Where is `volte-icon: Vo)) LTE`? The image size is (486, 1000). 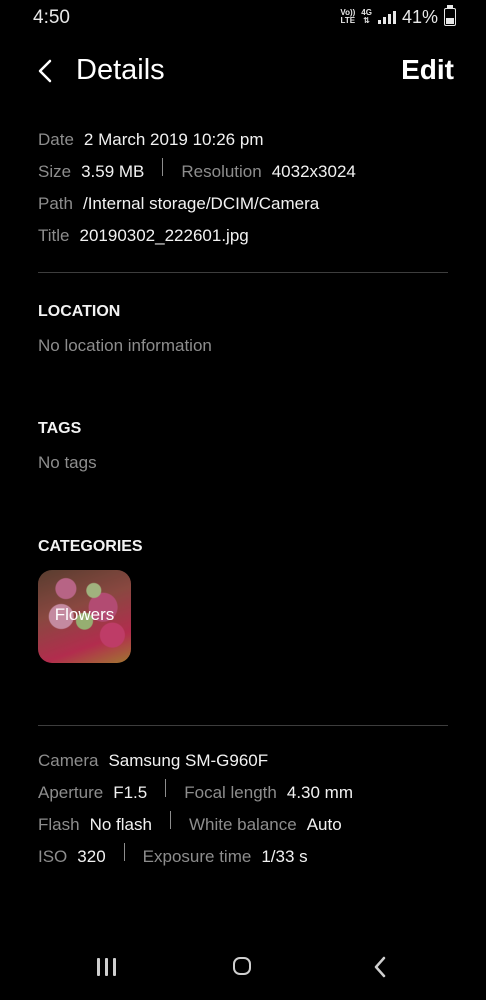 volte-icon: Vo)) LTE is located at coordinates (348, 16).